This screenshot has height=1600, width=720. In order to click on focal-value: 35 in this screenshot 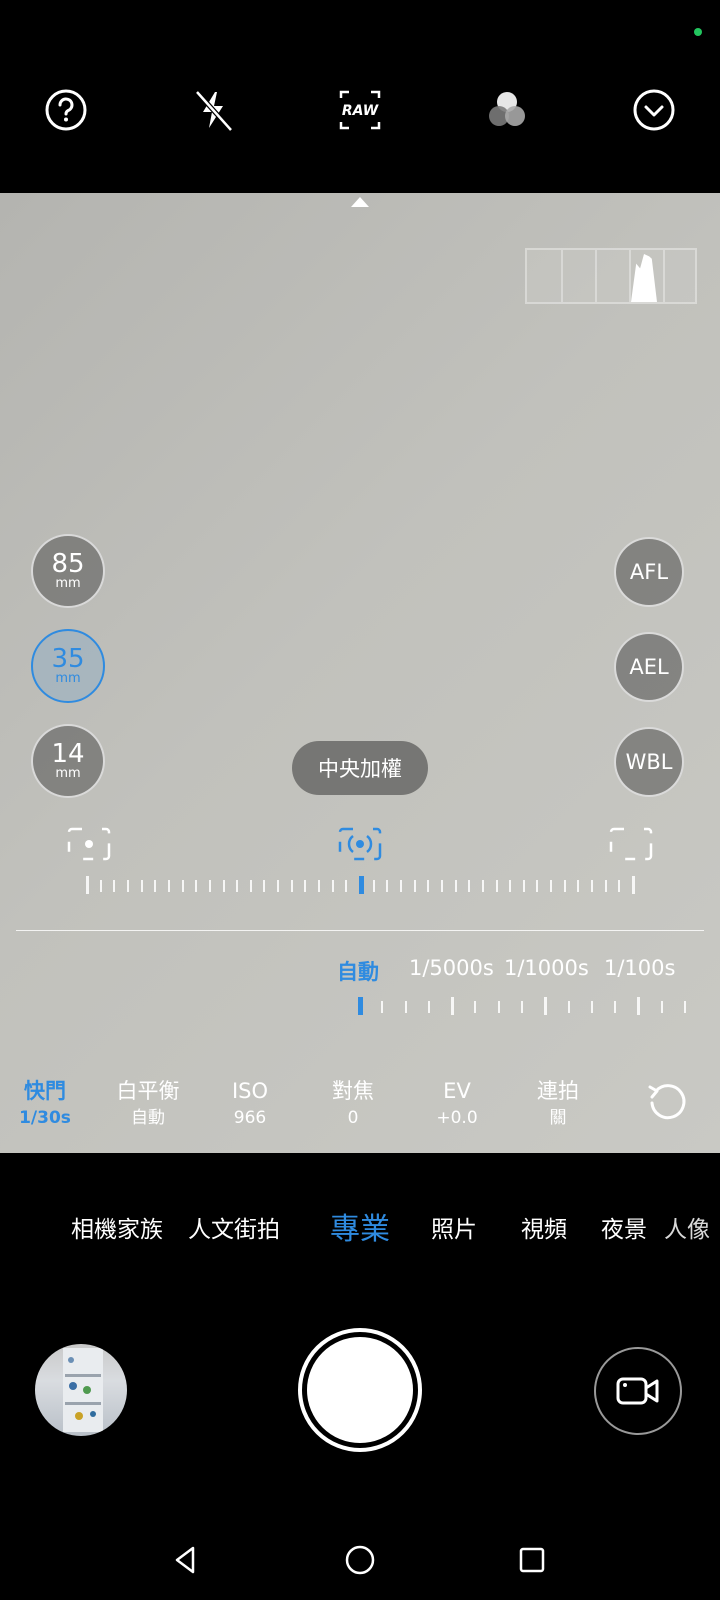, I will do `click(68, 659)`.